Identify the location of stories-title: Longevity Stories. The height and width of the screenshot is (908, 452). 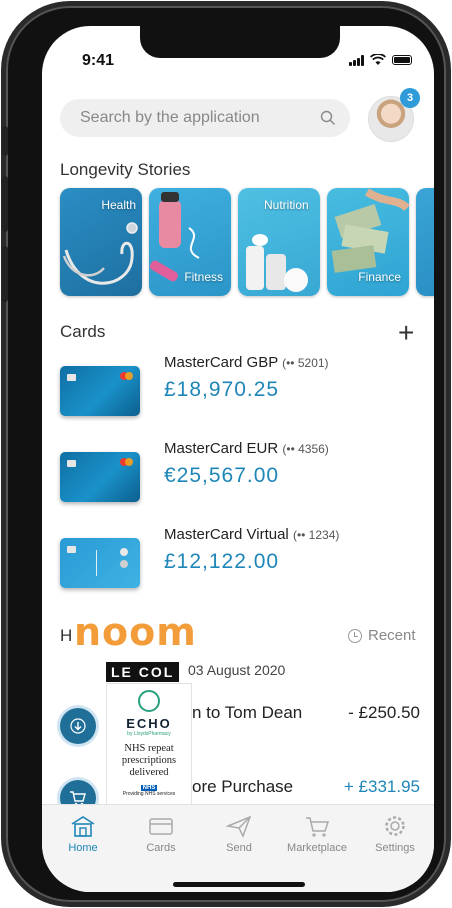
(125, 169).